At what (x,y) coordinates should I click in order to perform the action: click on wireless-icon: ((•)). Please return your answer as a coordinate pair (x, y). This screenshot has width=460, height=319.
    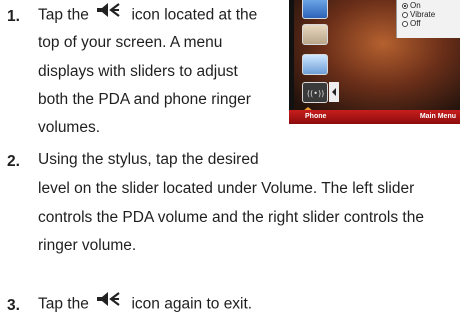
    Looking at the image, I should click on (315, 92).